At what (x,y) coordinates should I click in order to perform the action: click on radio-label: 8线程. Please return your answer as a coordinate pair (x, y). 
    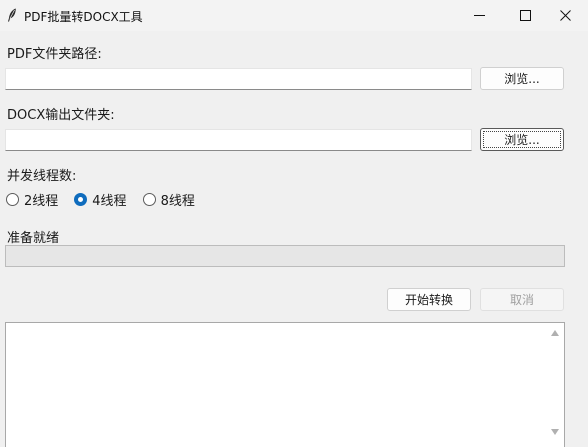
    Looking at the image, I should click on (177, 201).